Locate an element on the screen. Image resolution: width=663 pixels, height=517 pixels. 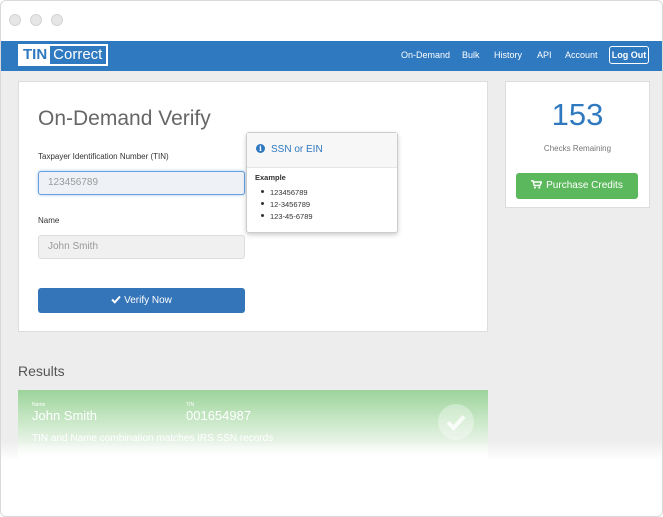
result-tin: 001654987 is located at coordinates (219, 415).